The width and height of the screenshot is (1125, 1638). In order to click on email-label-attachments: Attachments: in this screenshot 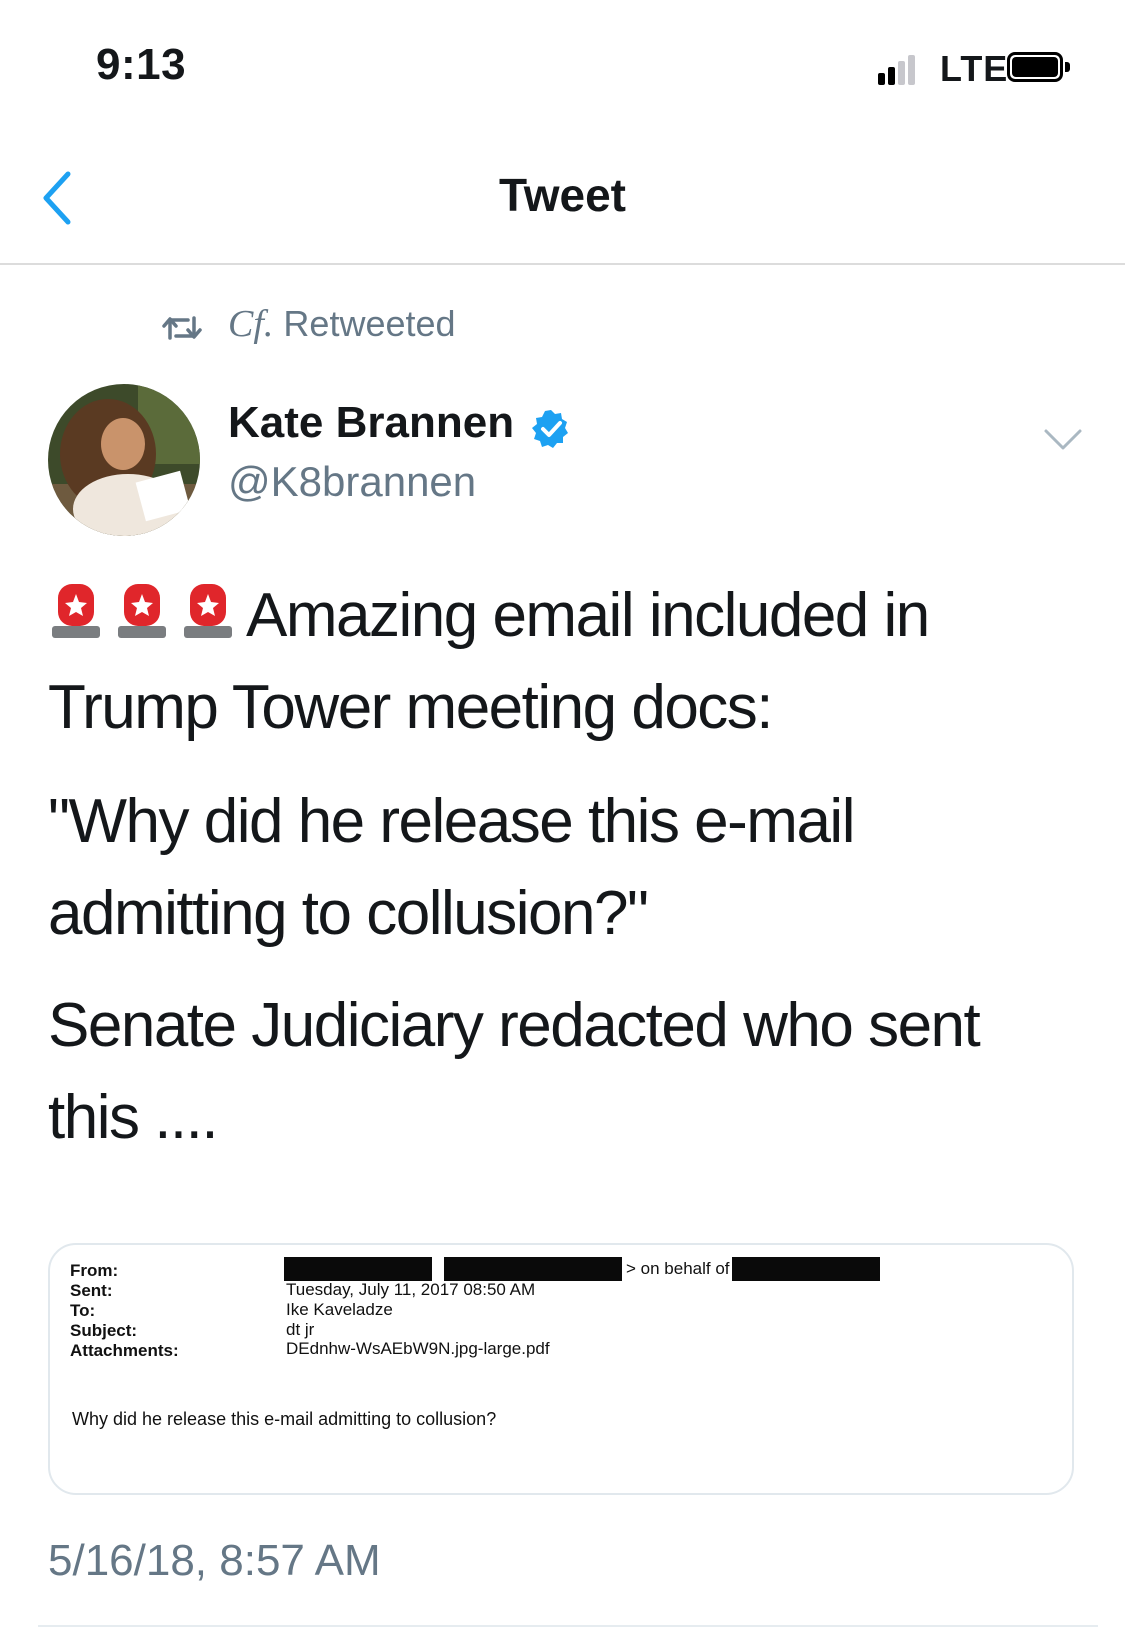, I will do `click(124, 1350)`.